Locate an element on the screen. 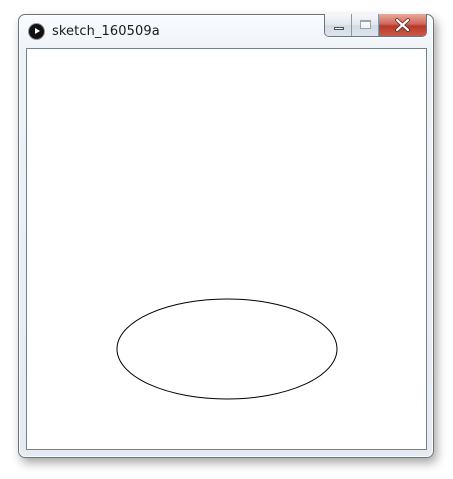 This screenshot has height=479, width=453. maximize-button is located at coordinates (365, 25).